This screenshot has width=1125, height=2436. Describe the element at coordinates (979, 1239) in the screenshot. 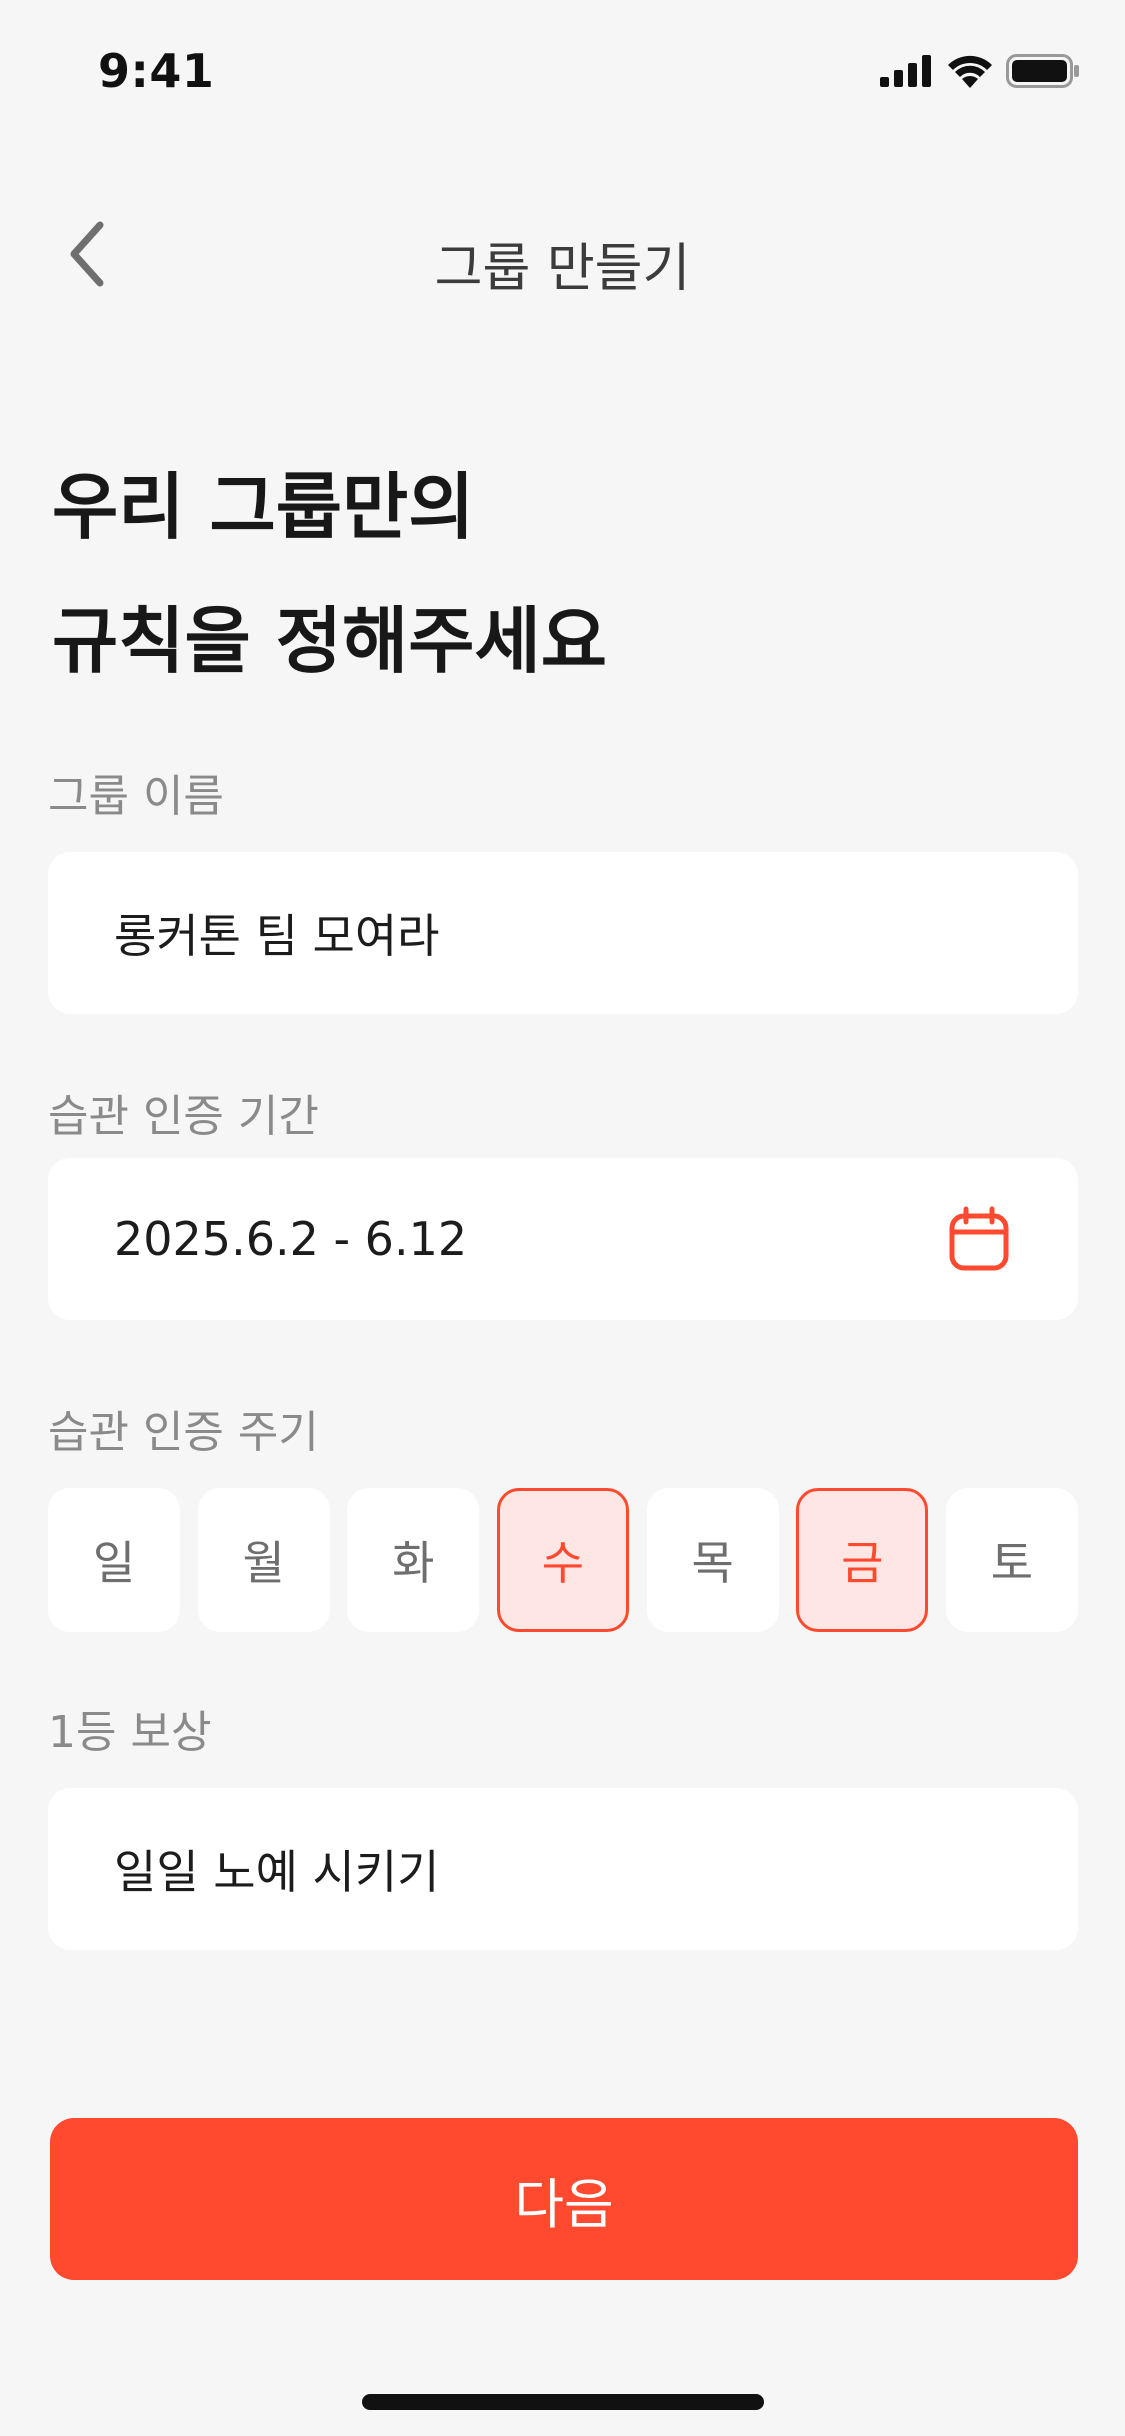

I see `calendar-icon` at that location.